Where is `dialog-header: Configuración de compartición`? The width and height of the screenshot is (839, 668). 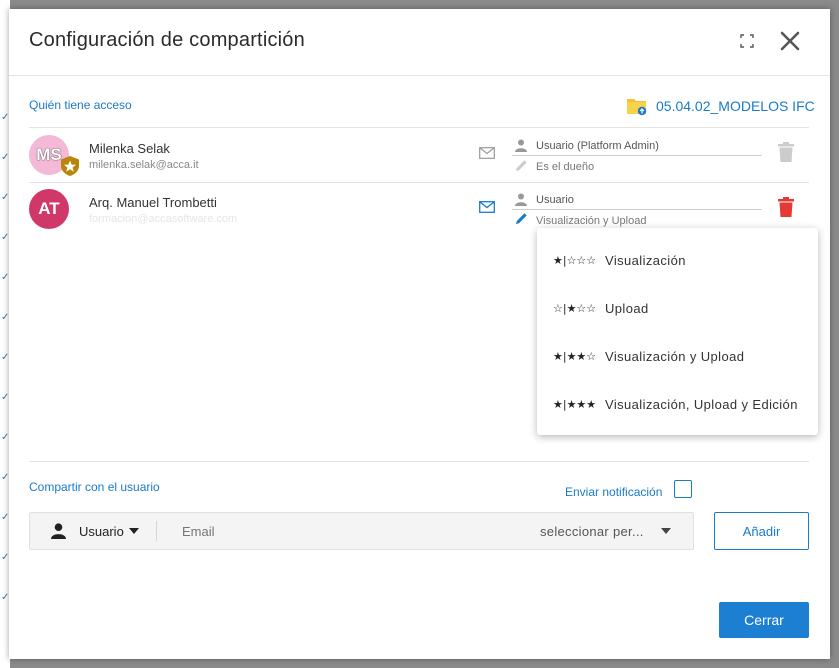 dialog-header: Configuración de compartición is located at coordinates (419, 42).